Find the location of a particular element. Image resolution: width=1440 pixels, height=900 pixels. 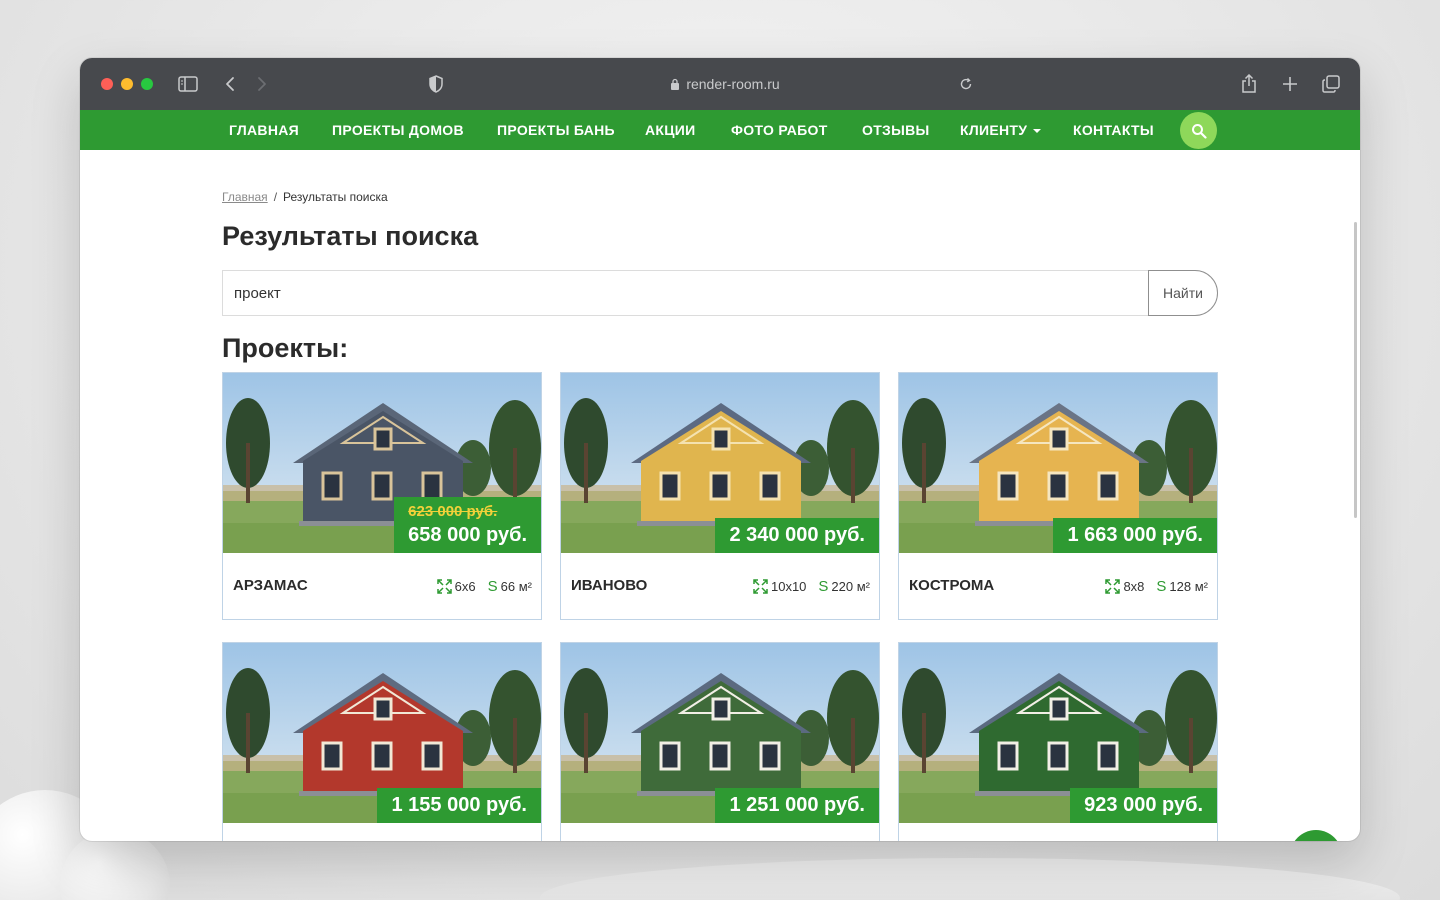

project-size: 6x6 is located at coordinates (465, 586).